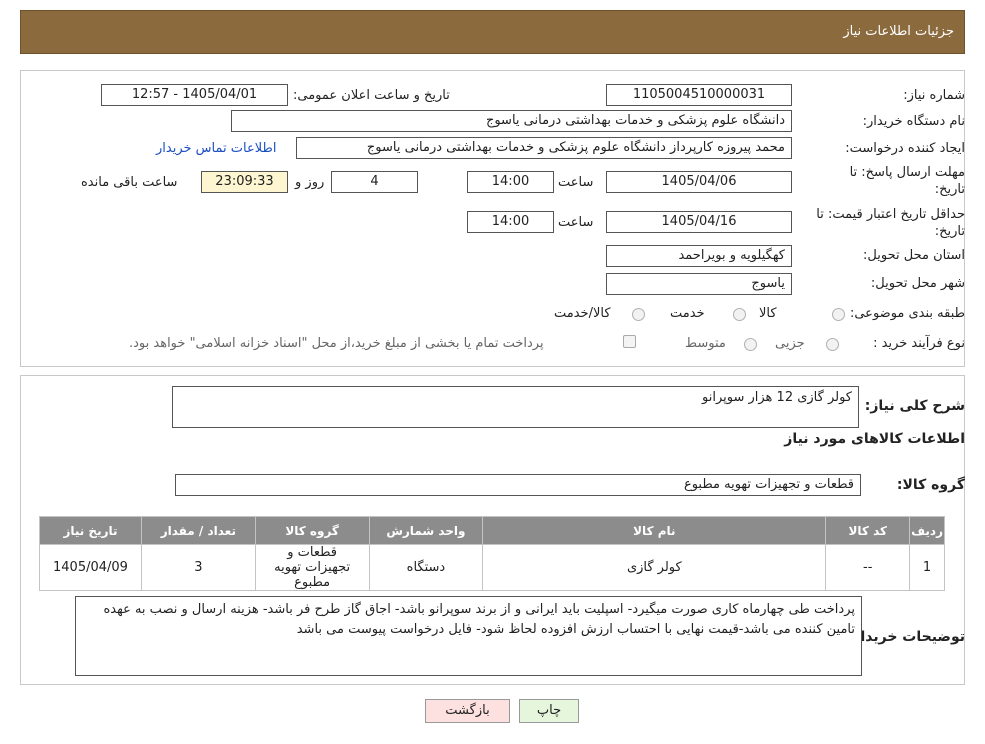 The height and width of the screenshot is (744, 985). Describe the element at coordinates (194, 95) in the screenshot. I see `announce-date-field: 1405/04/01 - 12:57` at that location.